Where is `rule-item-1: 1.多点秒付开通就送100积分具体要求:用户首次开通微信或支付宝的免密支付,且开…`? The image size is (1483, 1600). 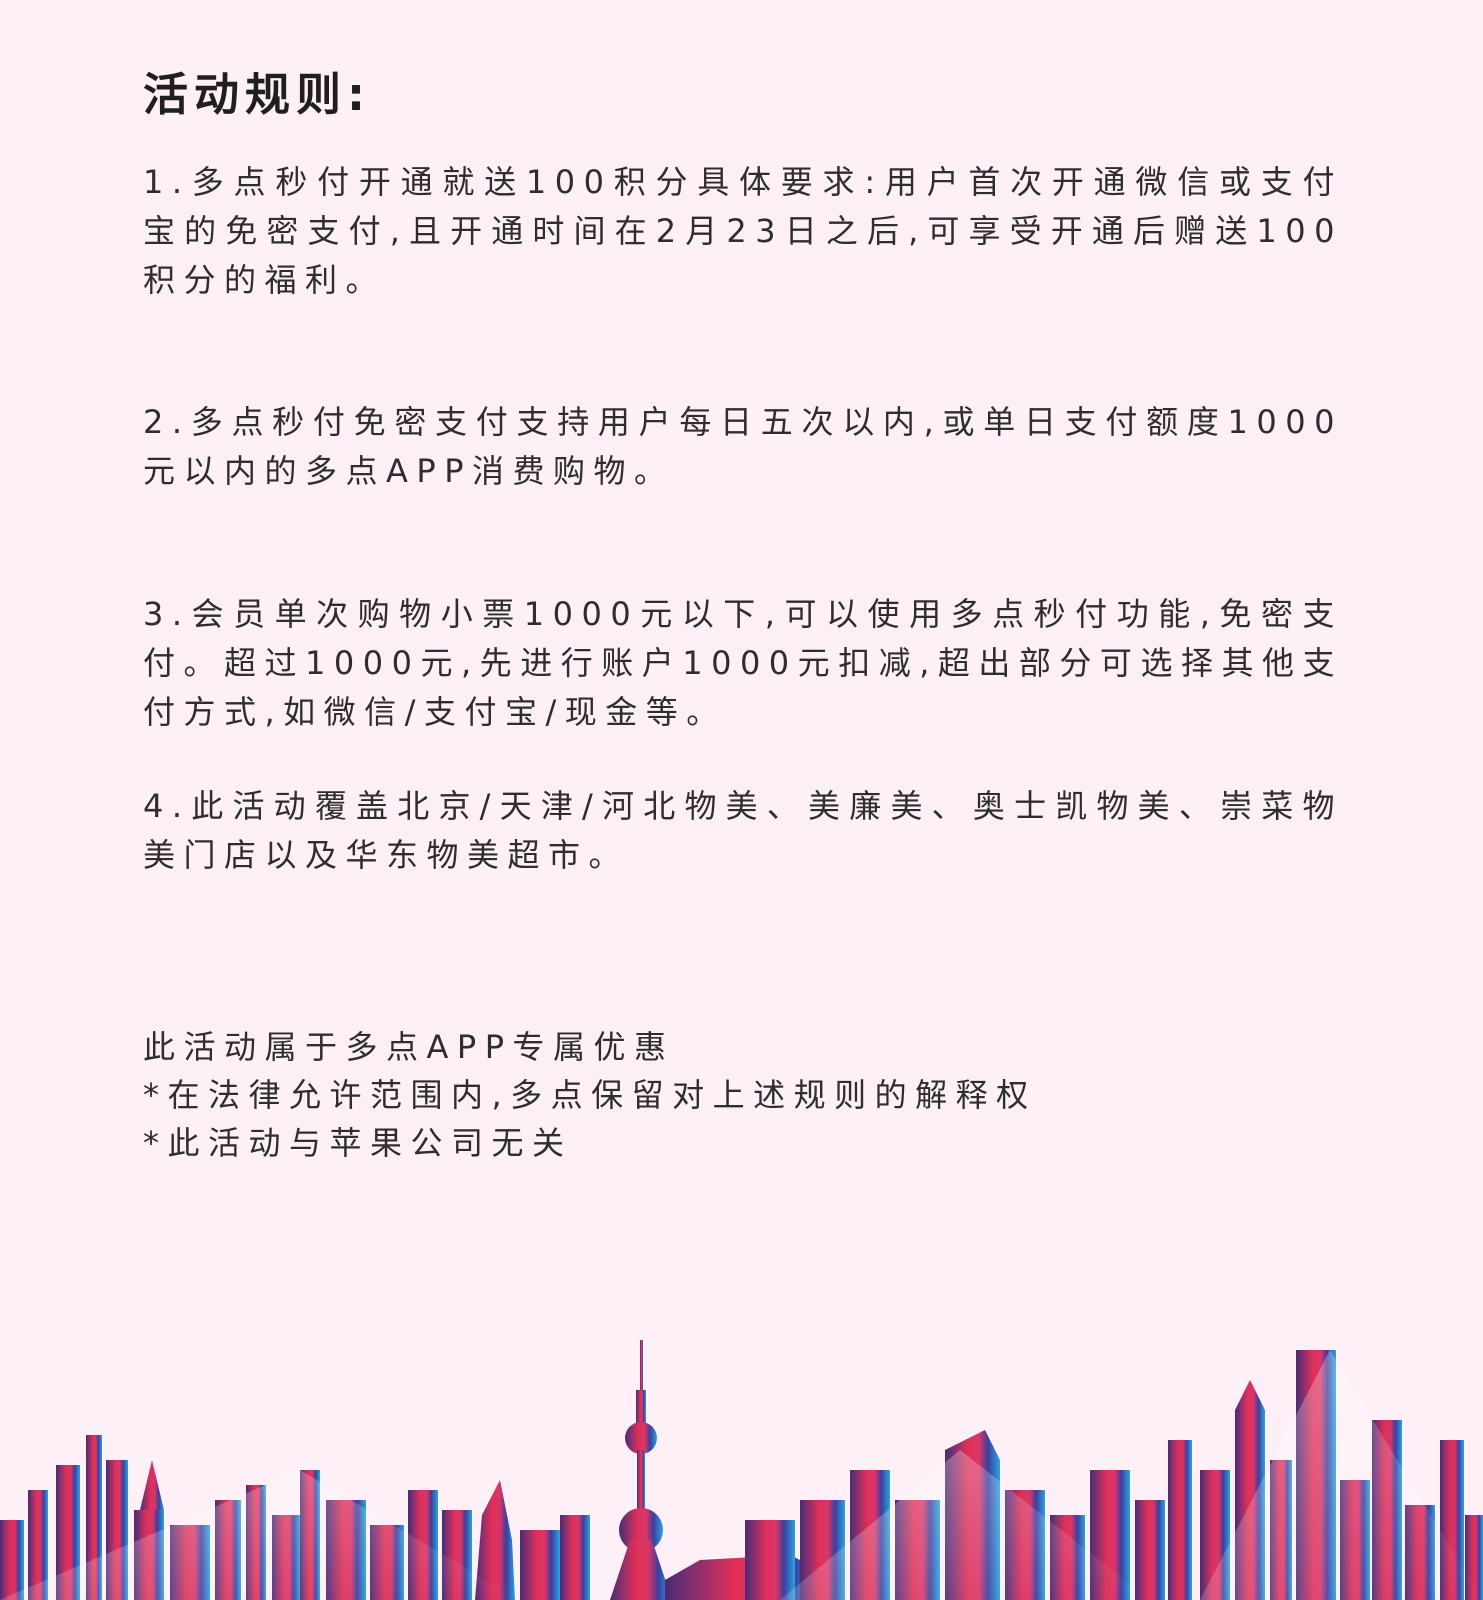
rule-item-1: 1.多点秒付开通就送100积分具体要求:用户首次开通微信或支付宝的免密支付,且开… is located at coordinates (743, 231).